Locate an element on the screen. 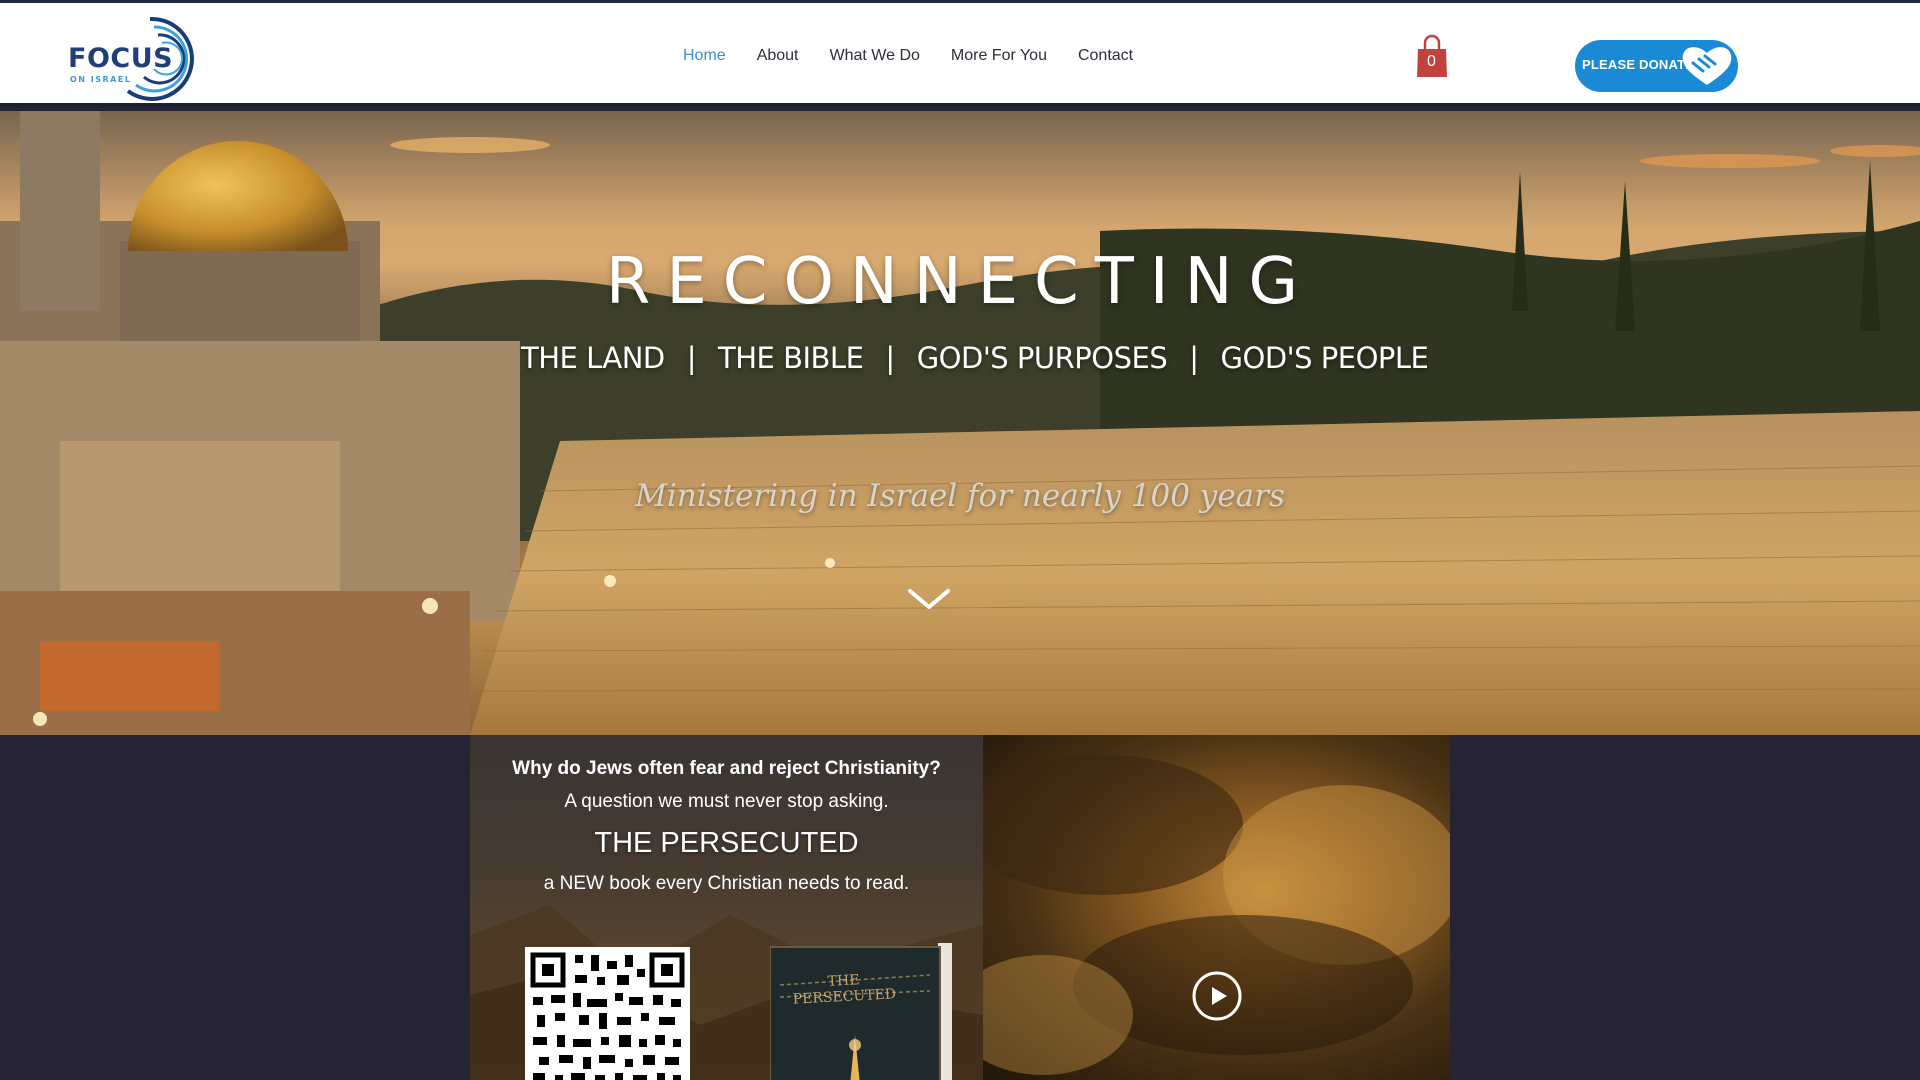 This screenshot has height=1080, width=1920. qr-code-icon is located at coordinates (607, 1016).